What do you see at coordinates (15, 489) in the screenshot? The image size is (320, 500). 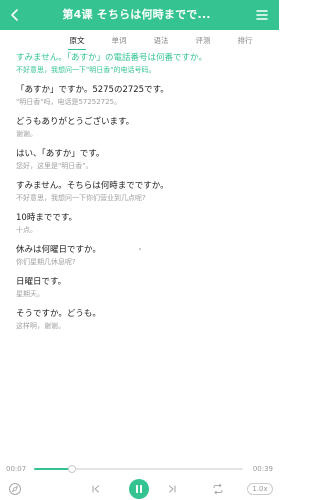 I see `compass-icon` at bounding box center [15, 489].